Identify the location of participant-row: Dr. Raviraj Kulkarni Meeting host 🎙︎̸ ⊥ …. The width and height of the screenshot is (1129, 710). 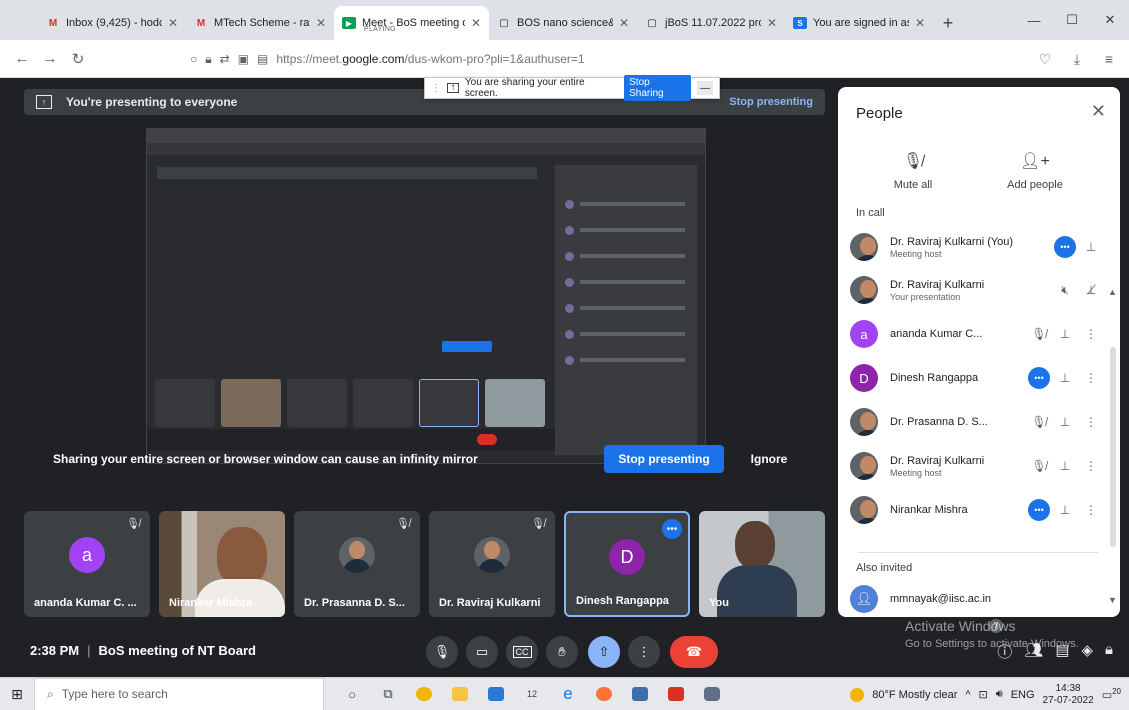
(976, 466).